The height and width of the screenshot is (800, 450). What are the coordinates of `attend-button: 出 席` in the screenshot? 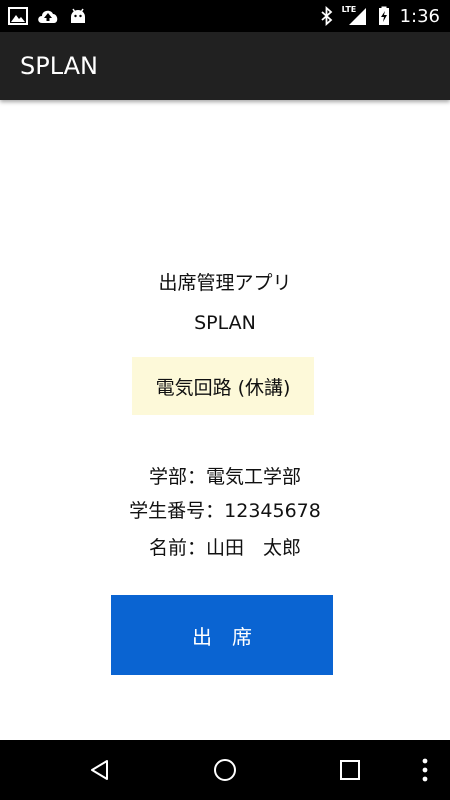 It's located at (222, 635).